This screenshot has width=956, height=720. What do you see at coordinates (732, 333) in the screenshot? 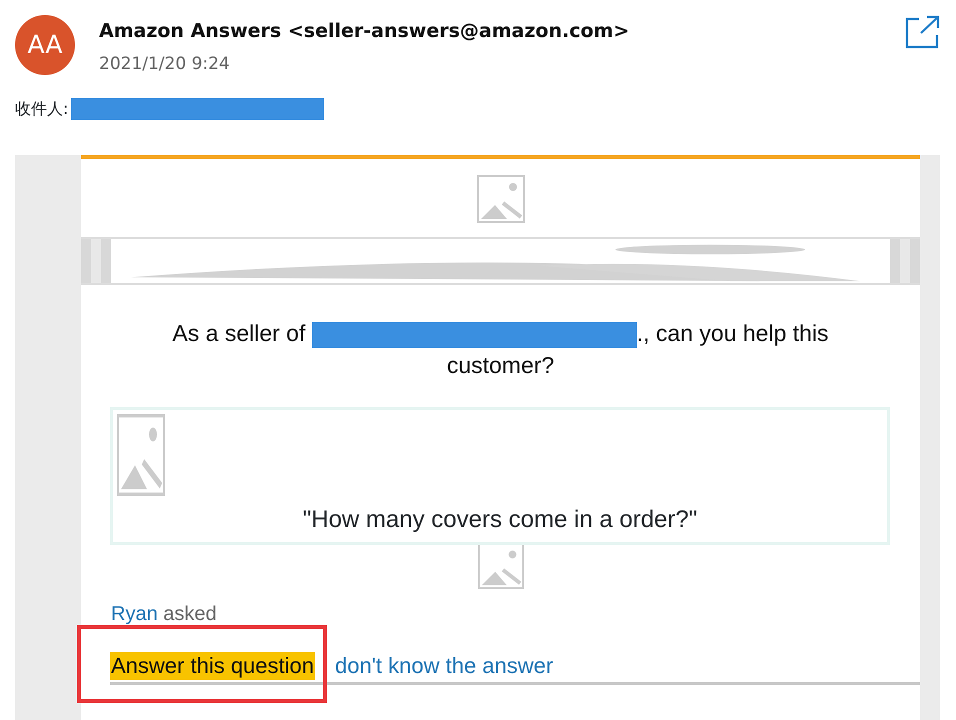
I see `question-intro-text: ., can you help this` at bounding box center [732, 333].